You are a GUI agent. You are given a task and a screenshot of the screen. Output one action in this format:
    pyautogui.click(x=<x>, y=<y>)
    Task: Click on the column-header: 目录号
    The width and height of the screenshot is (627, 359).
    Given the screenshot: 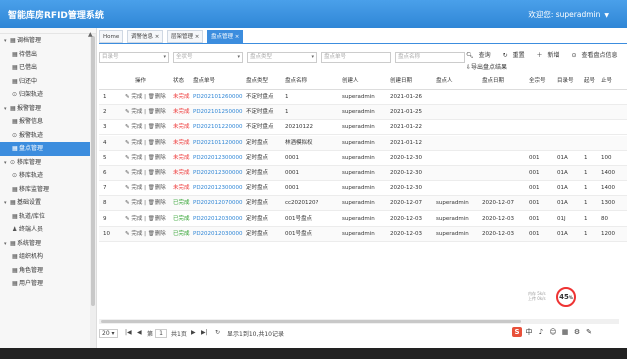 What is the action you would take?
    pyautogui.click(x=565, y=81)
    